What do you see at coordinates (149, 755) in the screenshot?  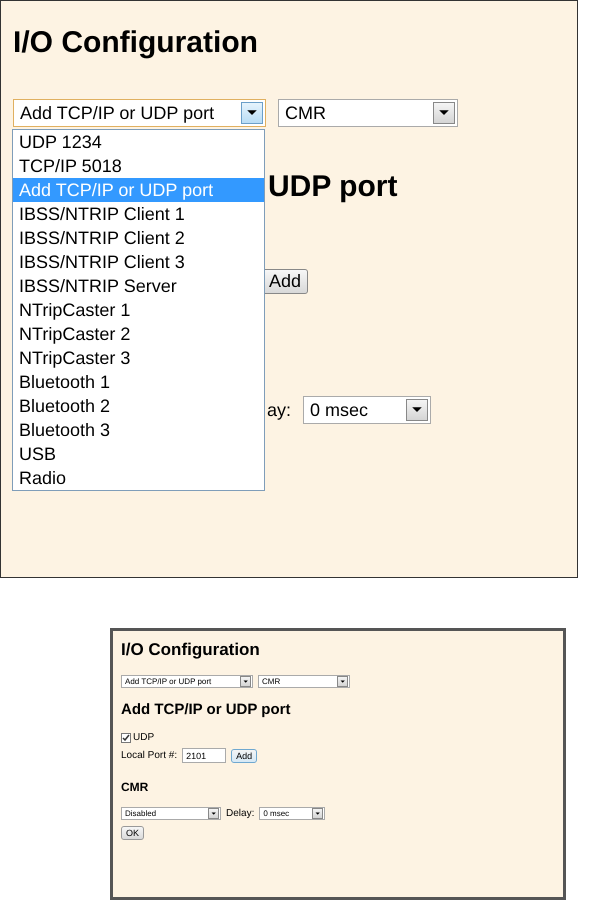 I see `local-port-label: Local Port #:` at bounding box center [149, 755].